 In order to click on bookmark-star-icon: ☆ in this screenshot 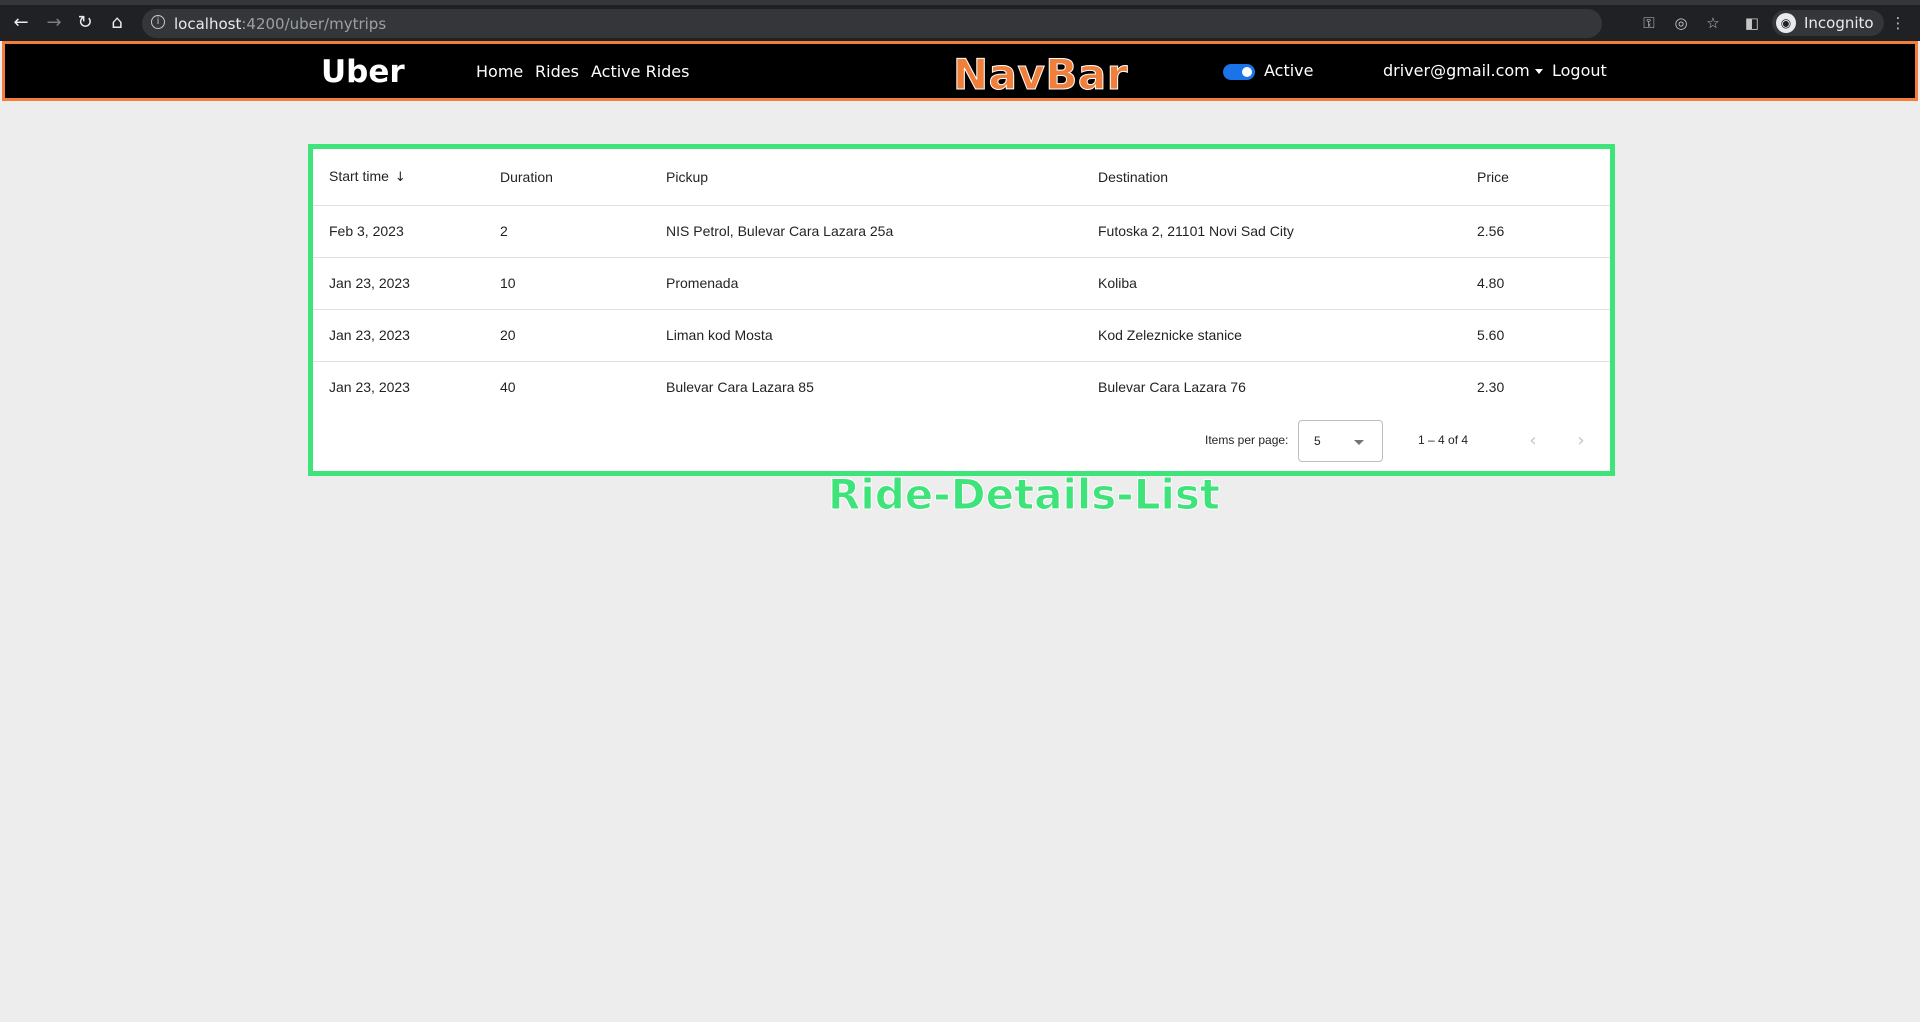, I will do `click(1713, 23)`.